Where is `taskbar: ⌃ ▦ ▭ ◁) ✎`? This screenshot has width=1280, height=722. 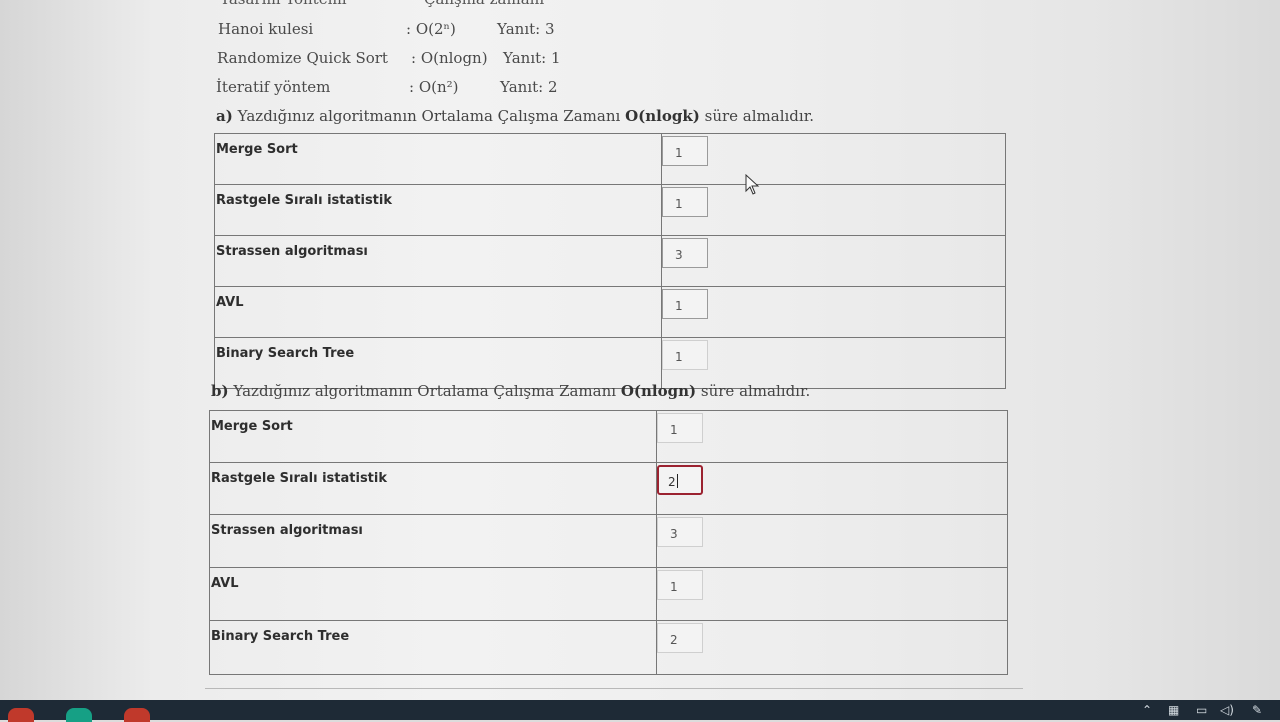 taskbar: ⌃ ▦ ▭ ◁) ✎ is located at coordinates (640, 711).